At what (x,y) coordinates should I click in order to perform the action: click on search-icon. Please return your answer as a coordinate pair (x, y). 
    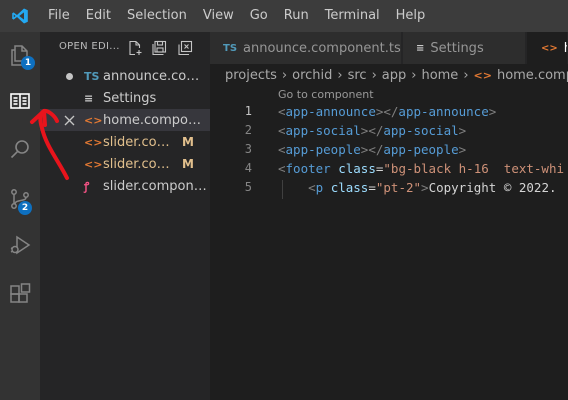
    Looking at the image, I should click on (20, 150).